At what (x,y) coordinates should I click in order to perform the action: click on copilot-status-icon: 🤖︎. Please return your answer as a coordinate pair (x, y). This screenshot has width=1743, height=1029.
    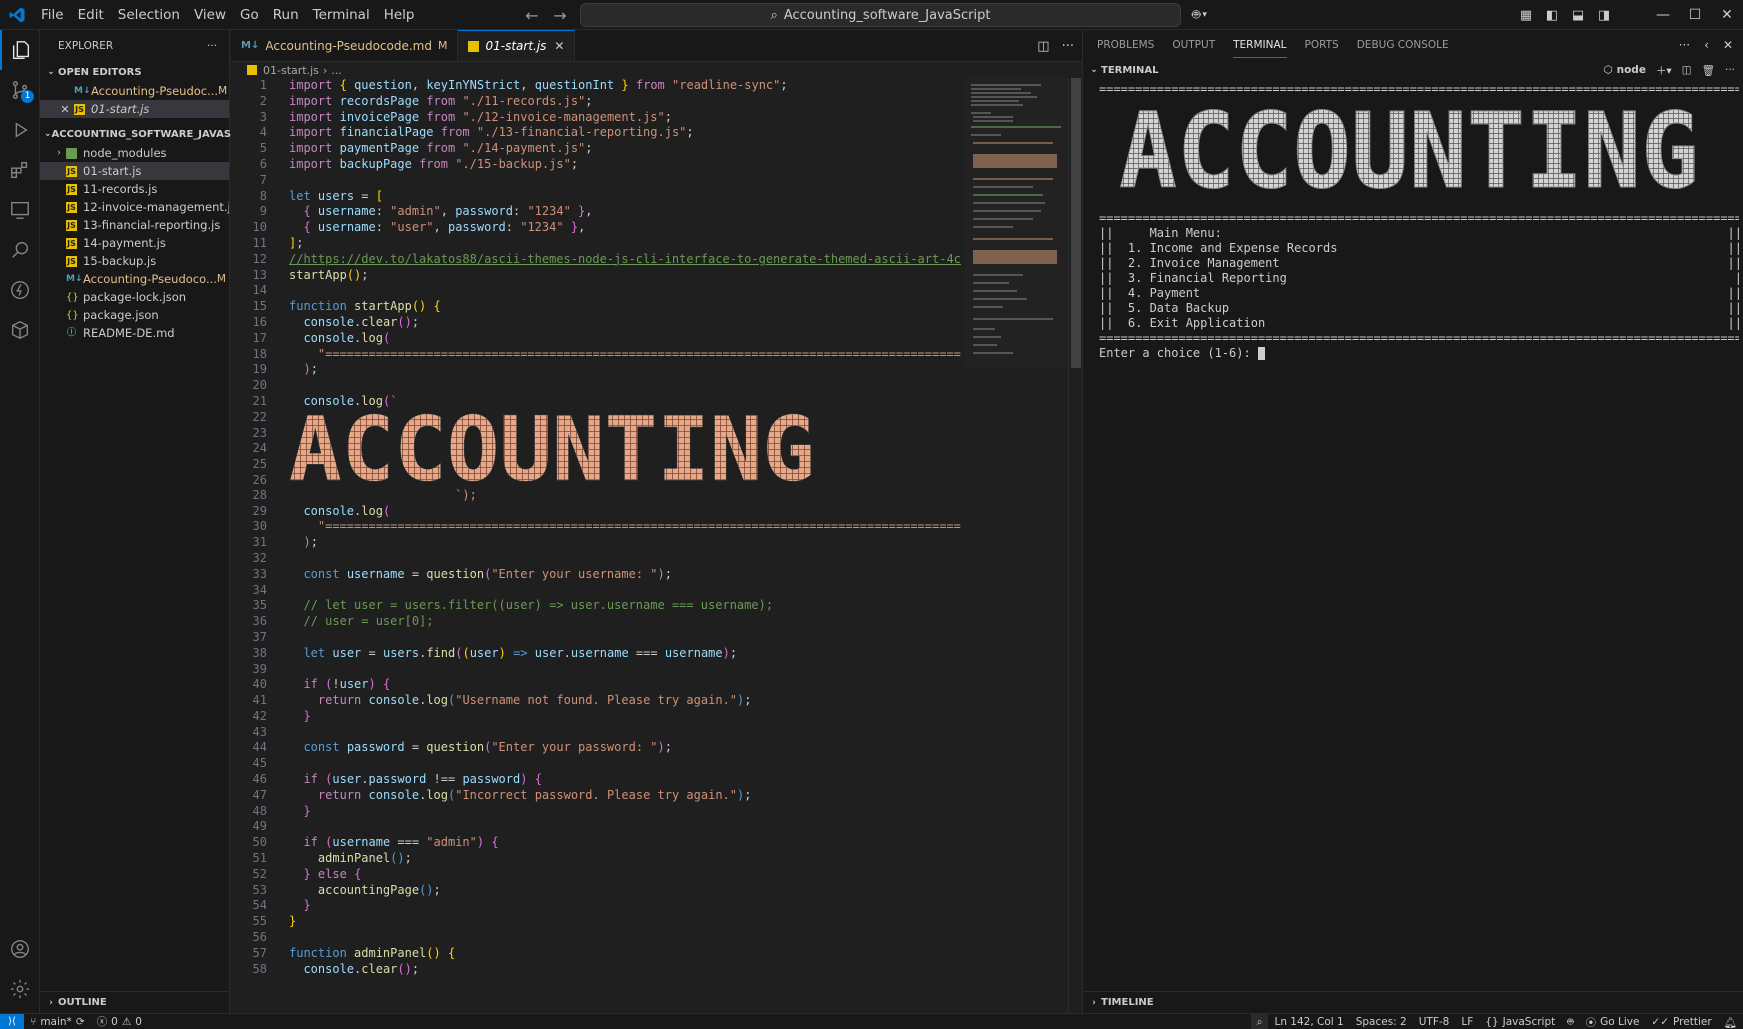
    Looking at the image, I should click on (1570, 1021).